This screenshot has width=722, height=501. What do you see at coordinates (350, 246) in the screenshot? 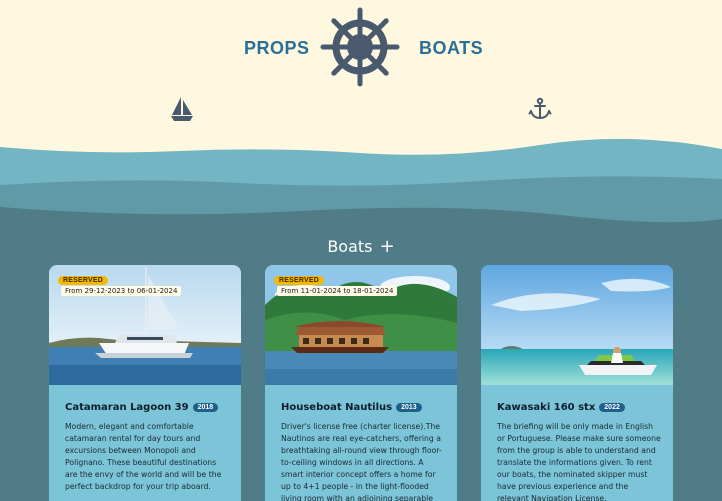
I see `section-title-text: Boats` at bounding box center [350, 246].